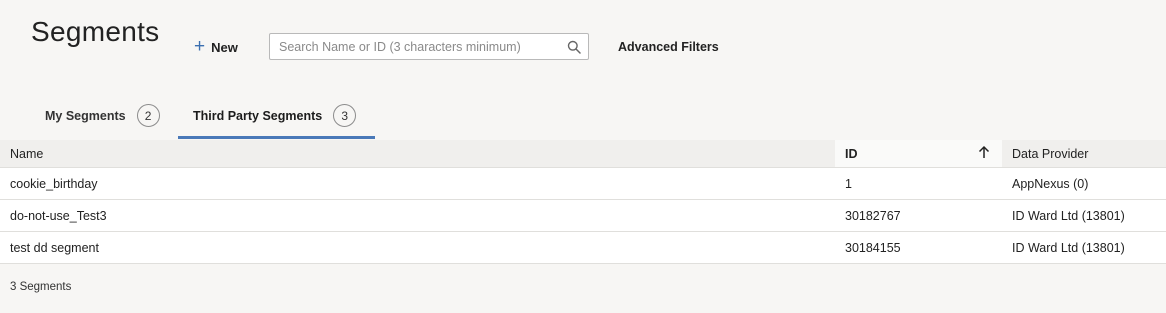  What do you see at coordinates (583, 184) in the screenshot?
I see `table-row: cookie_birthday 1 AppNexus (0)` at bounding box center [583, 184].